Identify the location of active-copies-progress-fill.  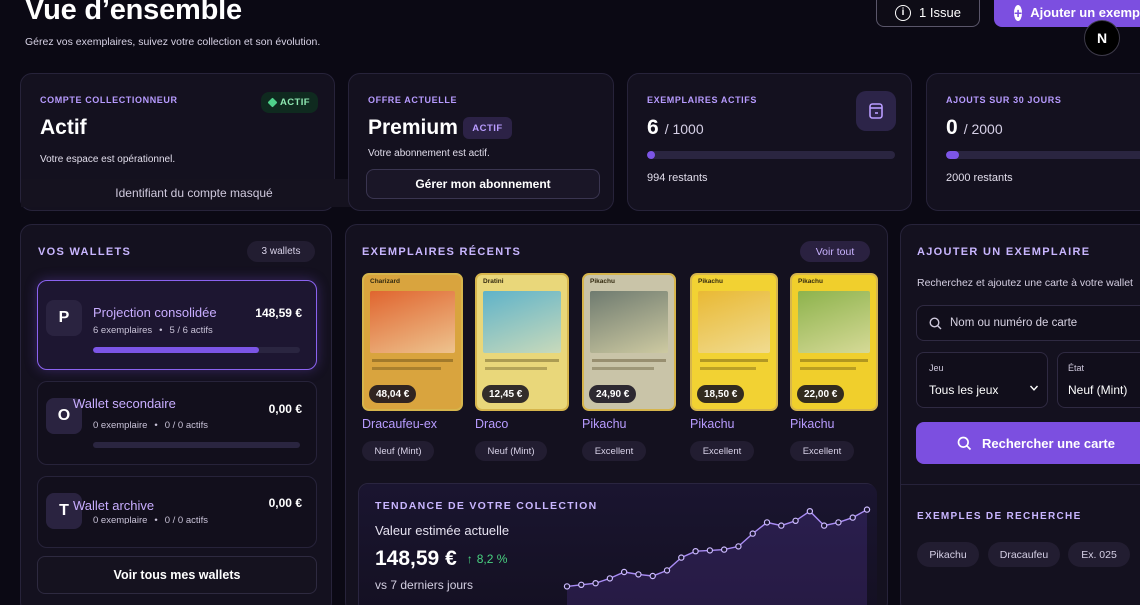
(651, 155).